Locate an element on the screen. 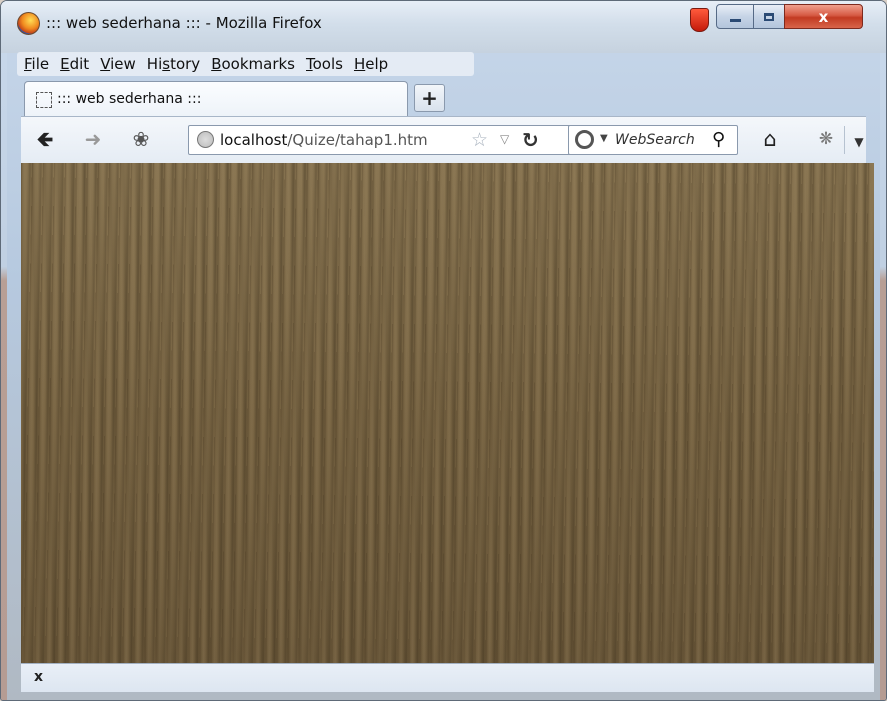 This screenshot has width=887, height=701. status-bar: x is located at coordinates (447, 677).